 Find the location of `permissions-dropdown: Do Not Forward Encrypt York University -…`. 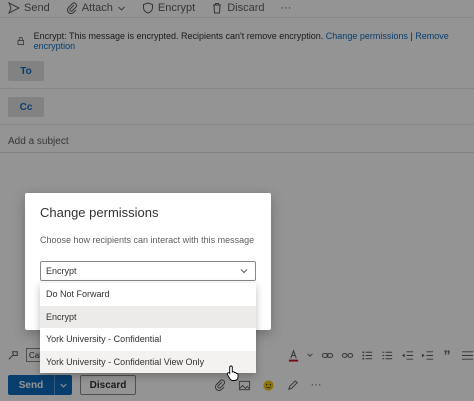

permissions-dropdown: Do Not Forward Encrypt York University -… is located at coordinates (148, 328).